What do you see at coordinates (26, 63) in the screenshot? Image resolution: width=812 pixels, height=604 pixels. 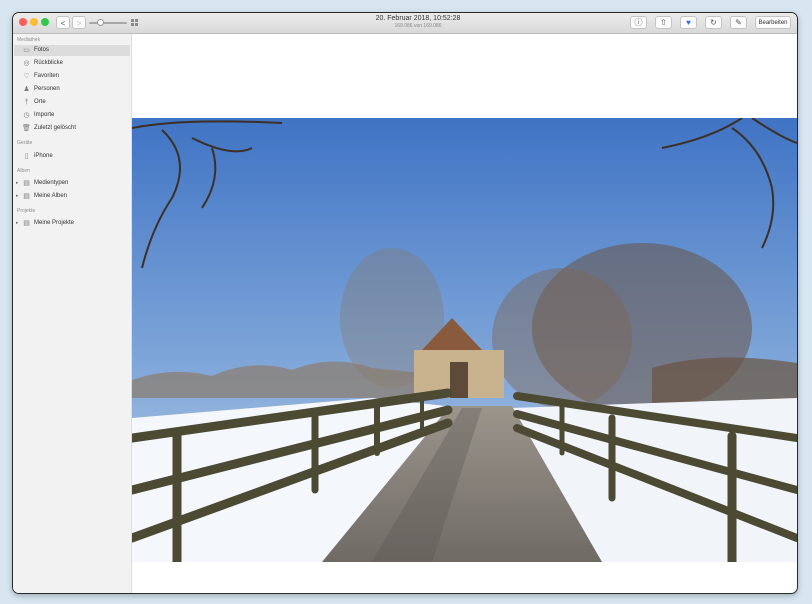 I see `memories-icon: ◎` at bounding box center [26, 63].